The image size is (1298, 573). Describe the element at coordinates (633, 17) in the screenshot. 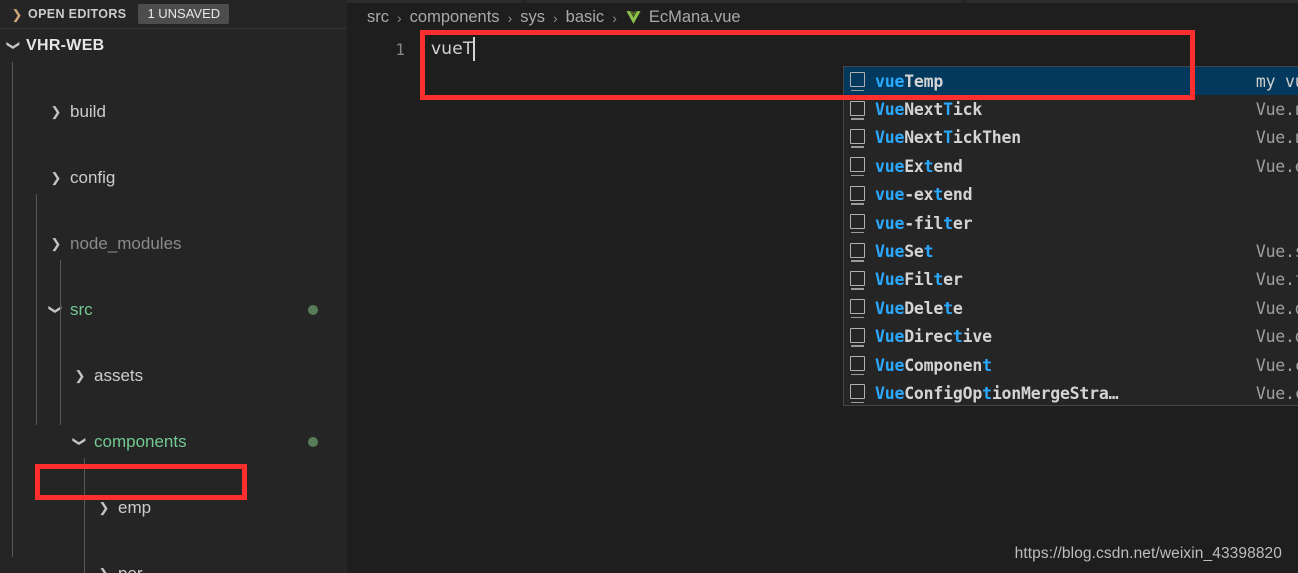

I see `vue-file-icon` at that location.